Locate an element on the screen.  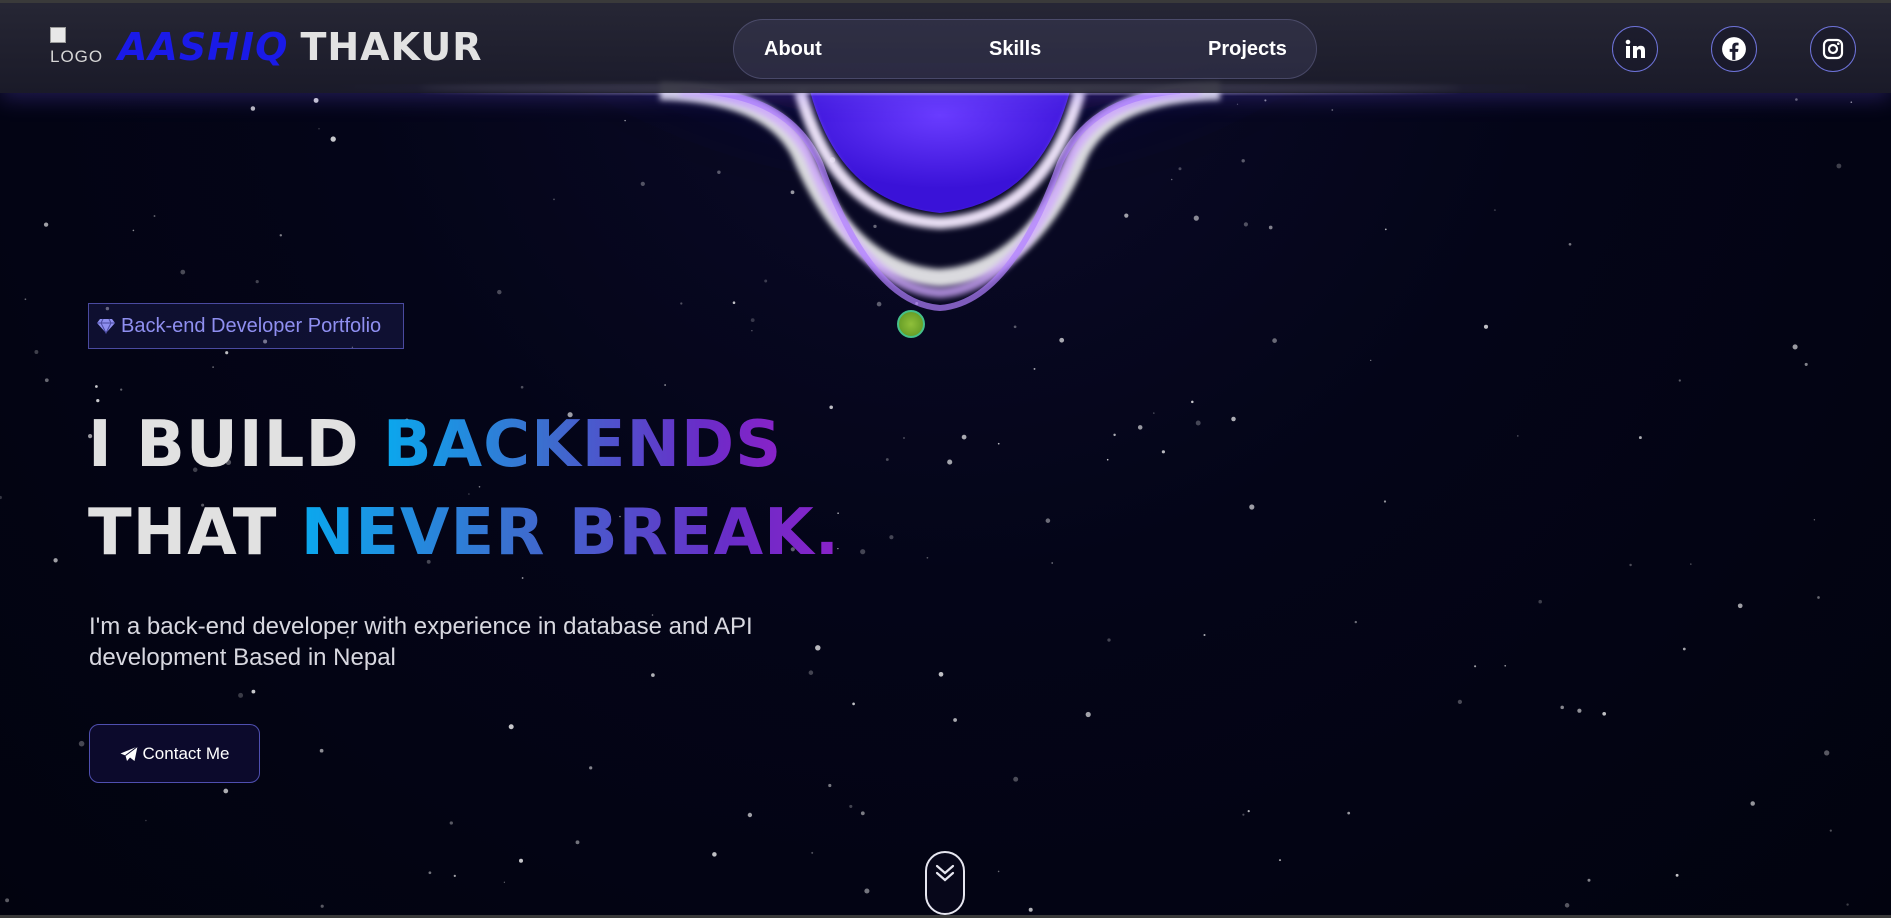
double-chevron-down-icon is located at coordinates (945, 873).